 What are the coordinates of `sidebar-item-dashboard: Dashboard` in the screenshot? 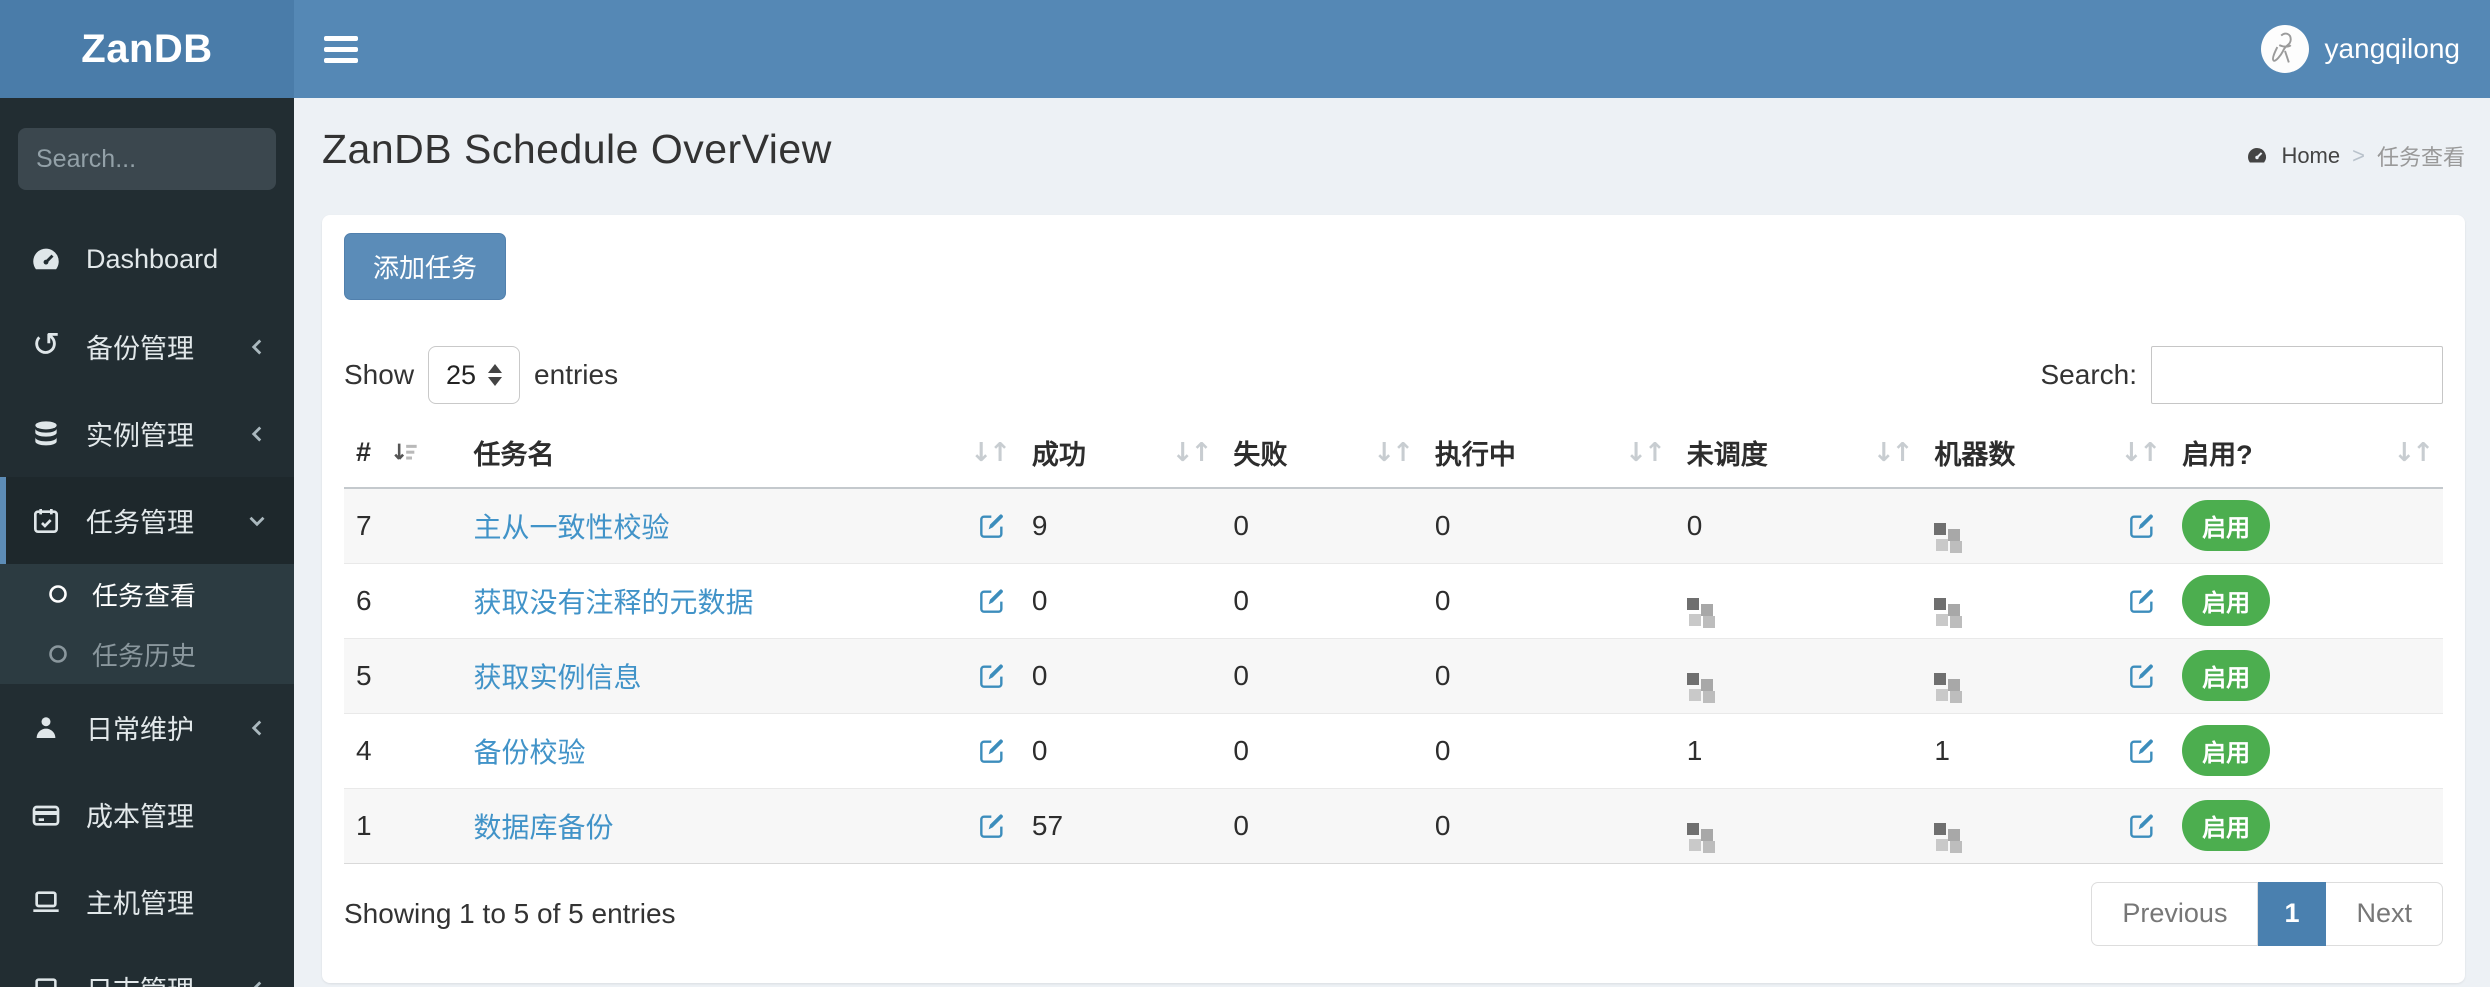 It's located at (147, 259).